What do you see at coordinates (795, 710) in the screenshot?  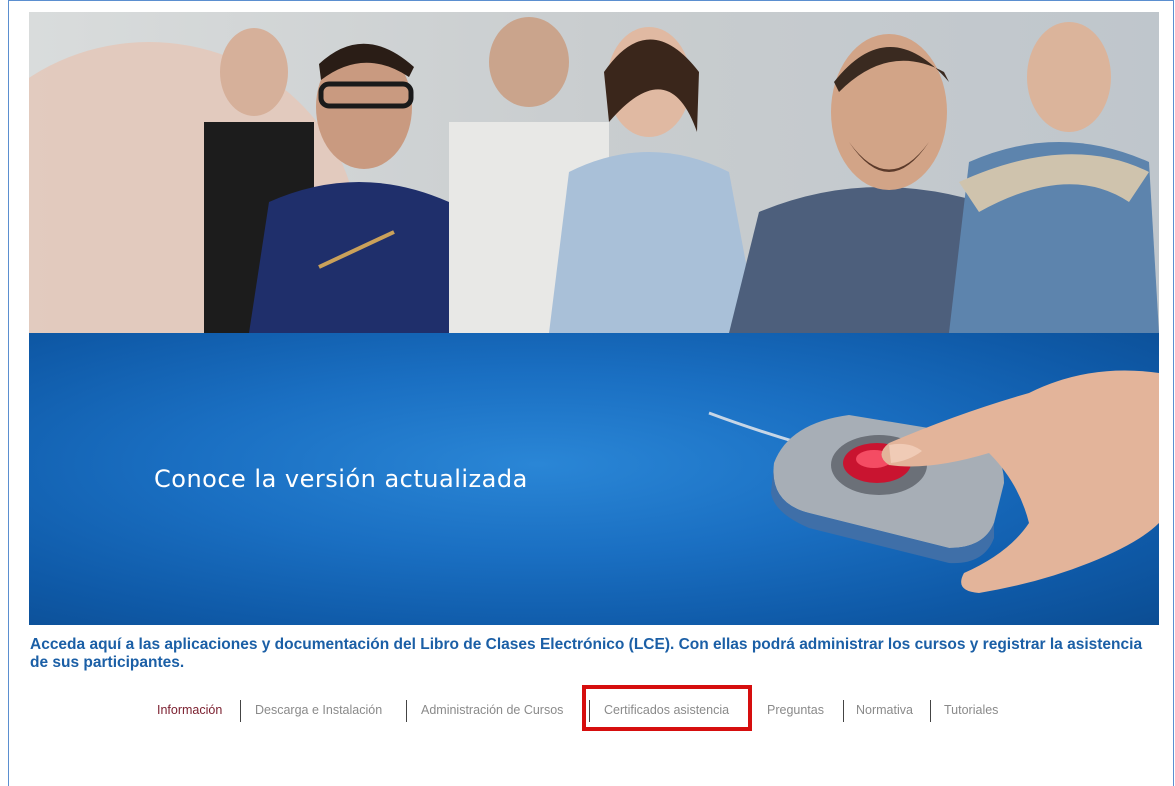 I see `tab-preguntas: Preguntas` at bounding box center [795, 710].